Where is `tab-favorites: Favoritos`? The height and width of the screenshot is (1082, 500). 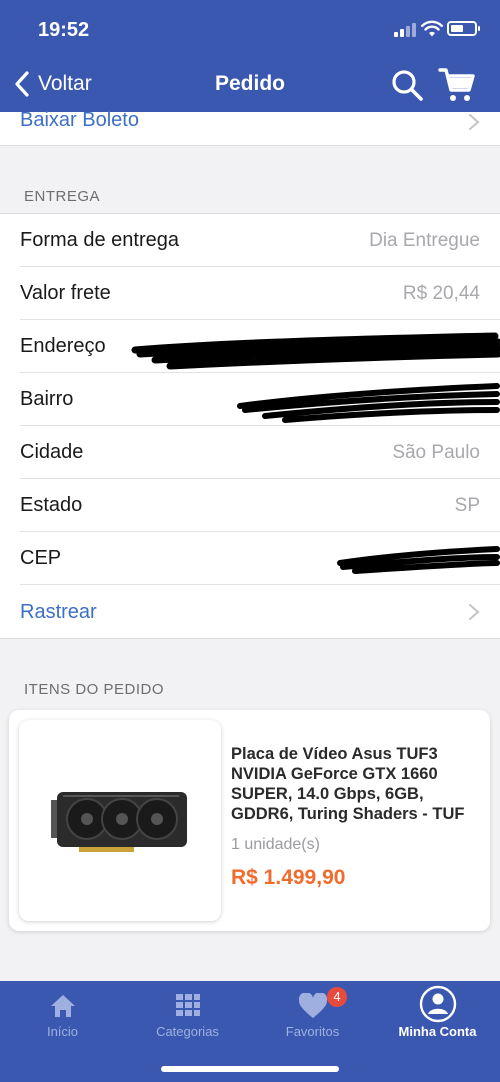
tab-favorites: Favoritos is located at coordinates (312, 1016).